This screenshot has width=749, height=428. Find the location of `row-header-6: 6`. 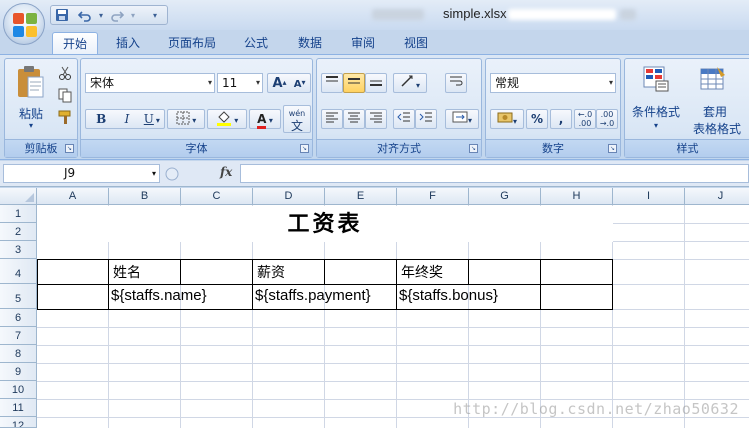

row-header-6: 6 is located at coordinates (18, 318).